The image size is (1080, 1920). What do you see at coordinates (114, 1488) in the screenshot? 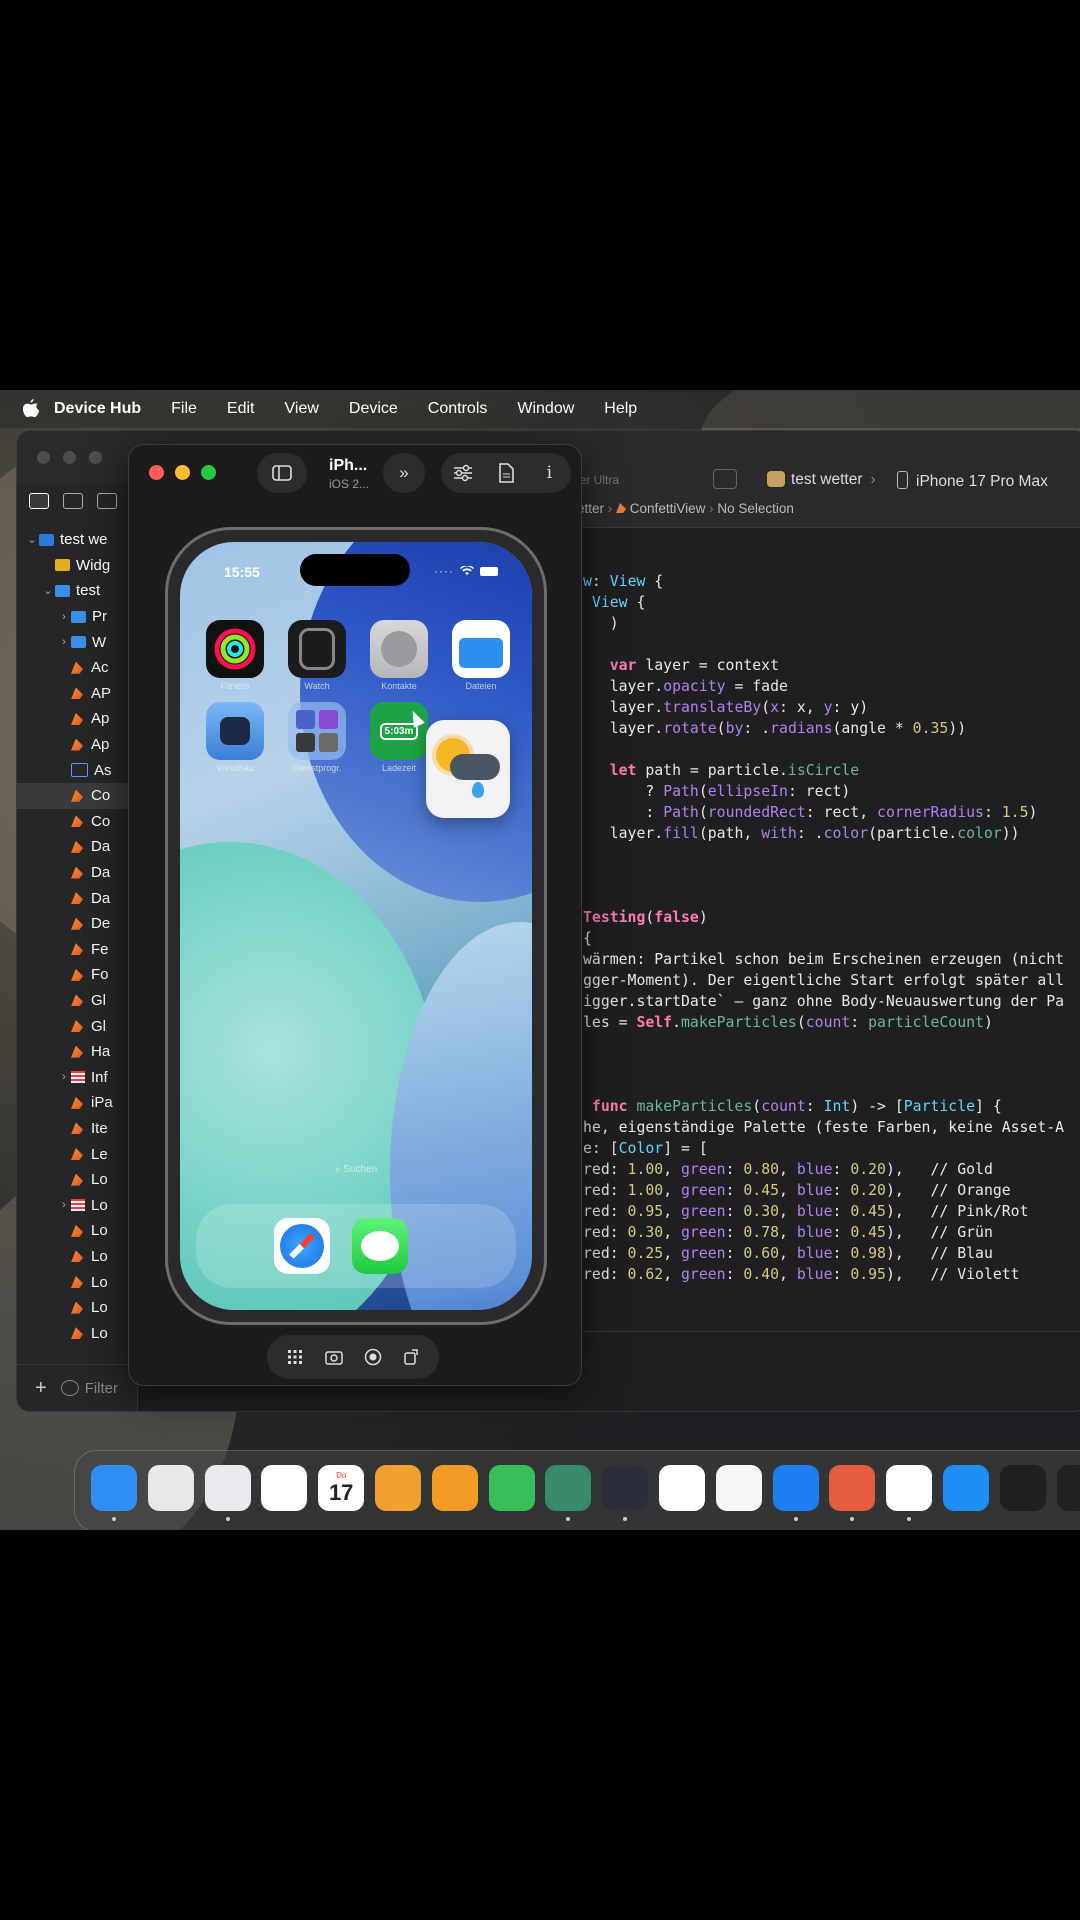
I see `finder-icon` at bounding box center [114, 1488].